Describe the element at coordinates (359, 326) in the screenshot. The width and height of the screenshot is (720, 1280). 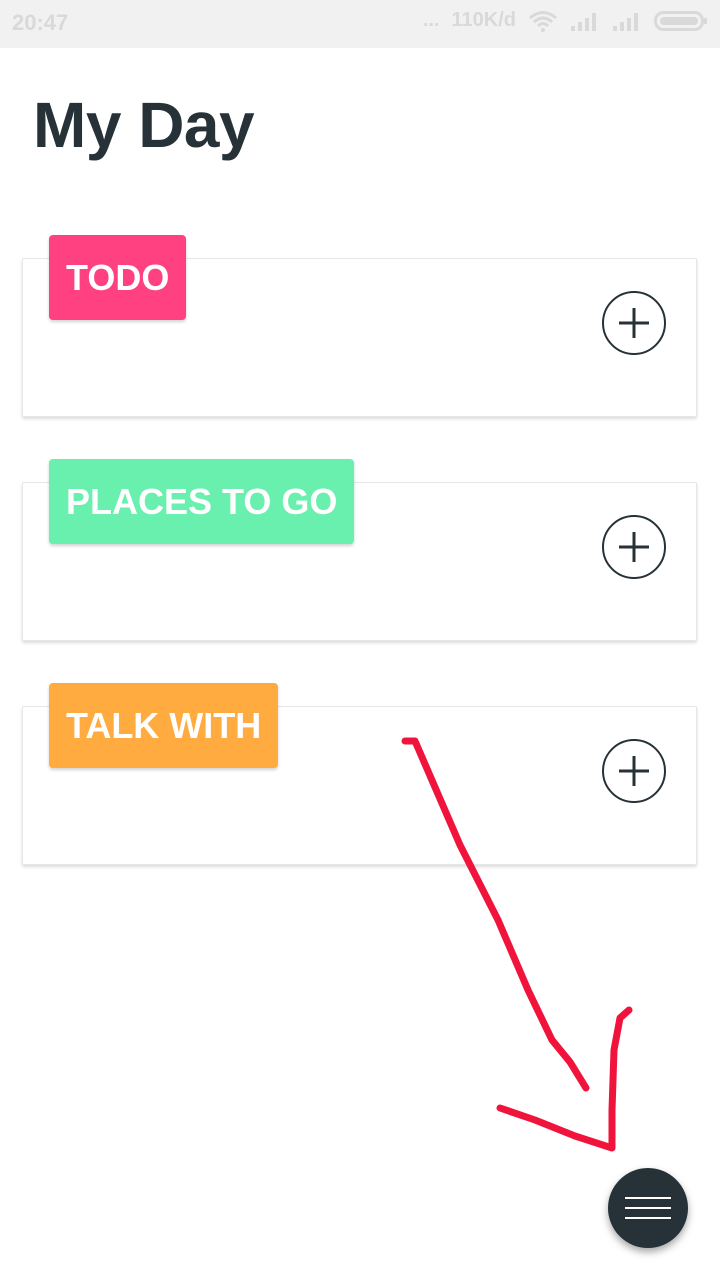
I see `card-todo: TODO` at that location.